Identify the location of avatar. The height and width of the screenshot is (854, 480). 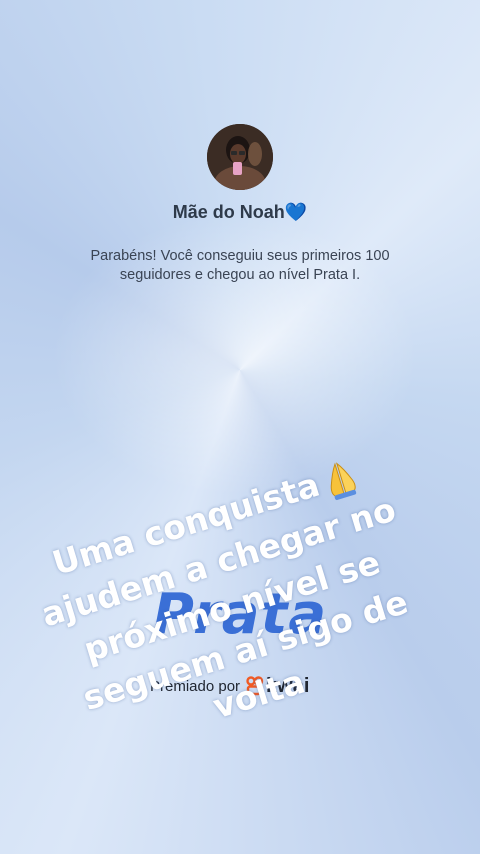
(240, 157).